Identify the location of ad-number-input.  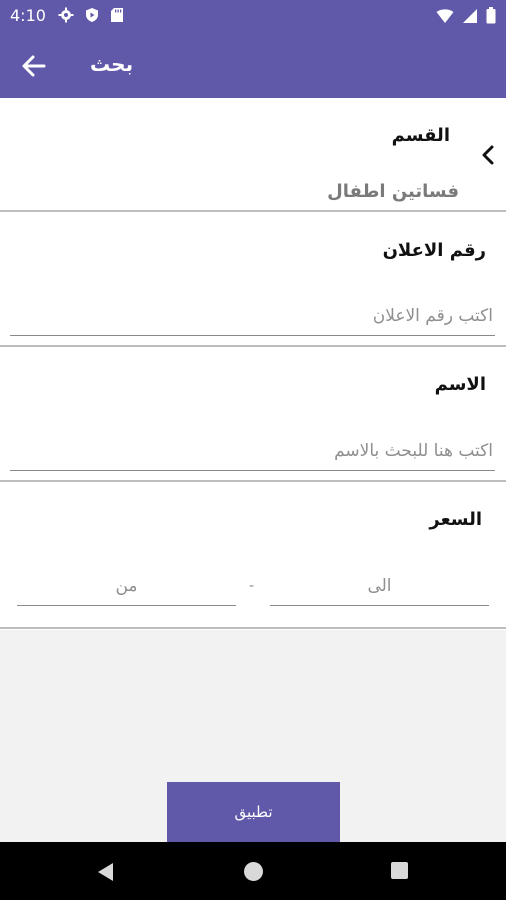
(252, 319).